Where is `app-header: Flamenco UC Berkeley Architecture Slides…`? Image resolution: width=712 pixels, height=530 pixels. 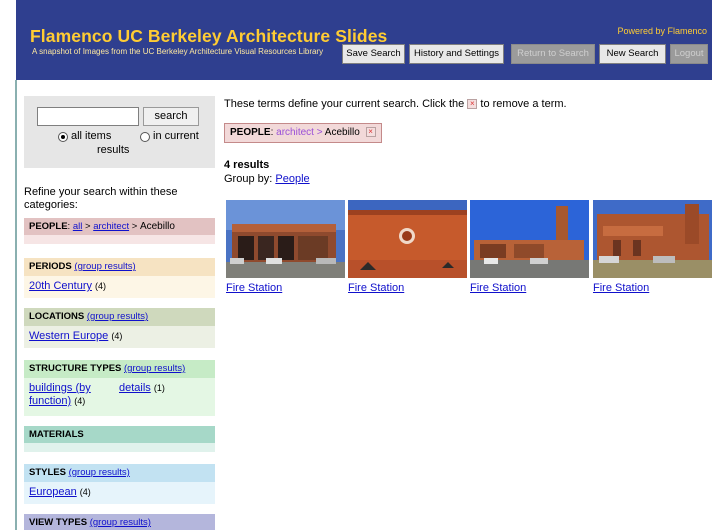 app-header: Flamenco UC Berkeley Architecture Slides… is located at coordinates (364, 40).